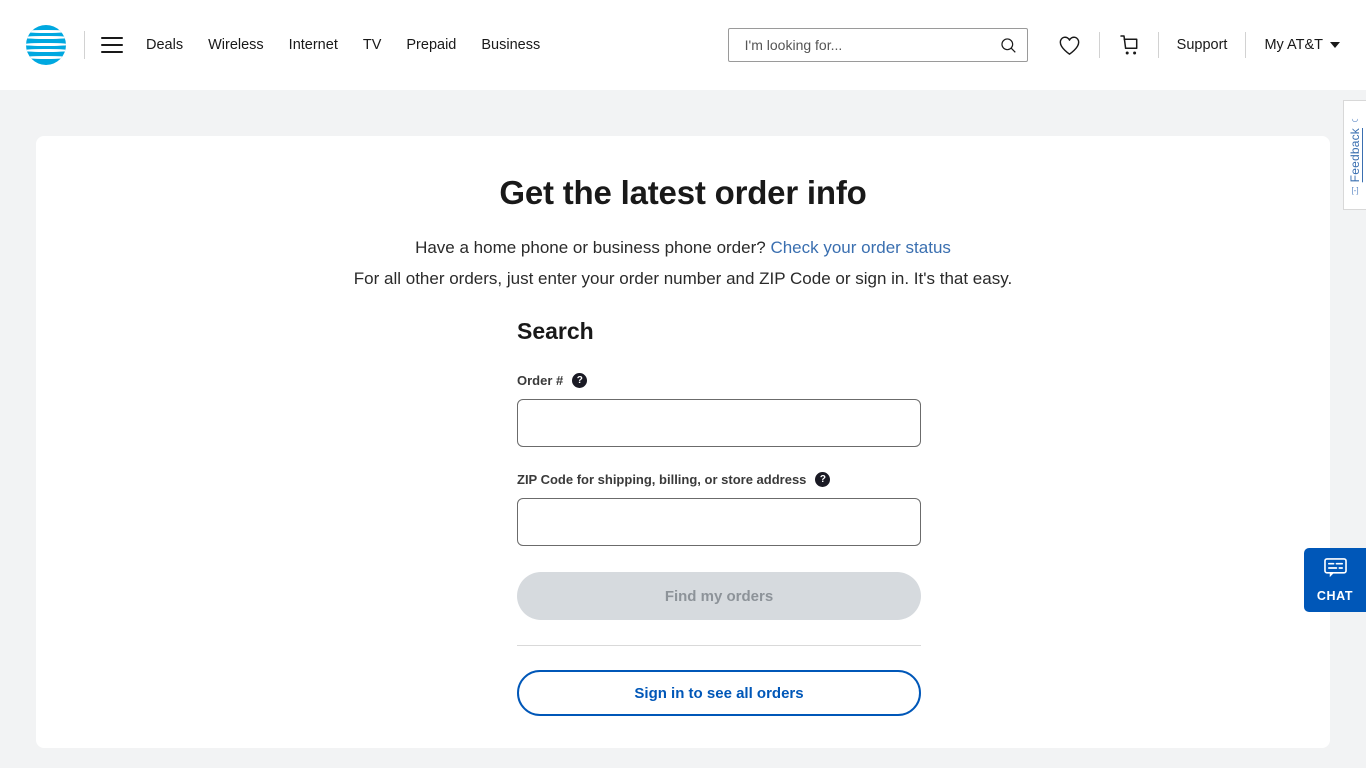 The height and width of the screenshot is (768, 1366). Describe the element at coordinates (719, 423) in the screenshot. I see `order-number-input` at that location.